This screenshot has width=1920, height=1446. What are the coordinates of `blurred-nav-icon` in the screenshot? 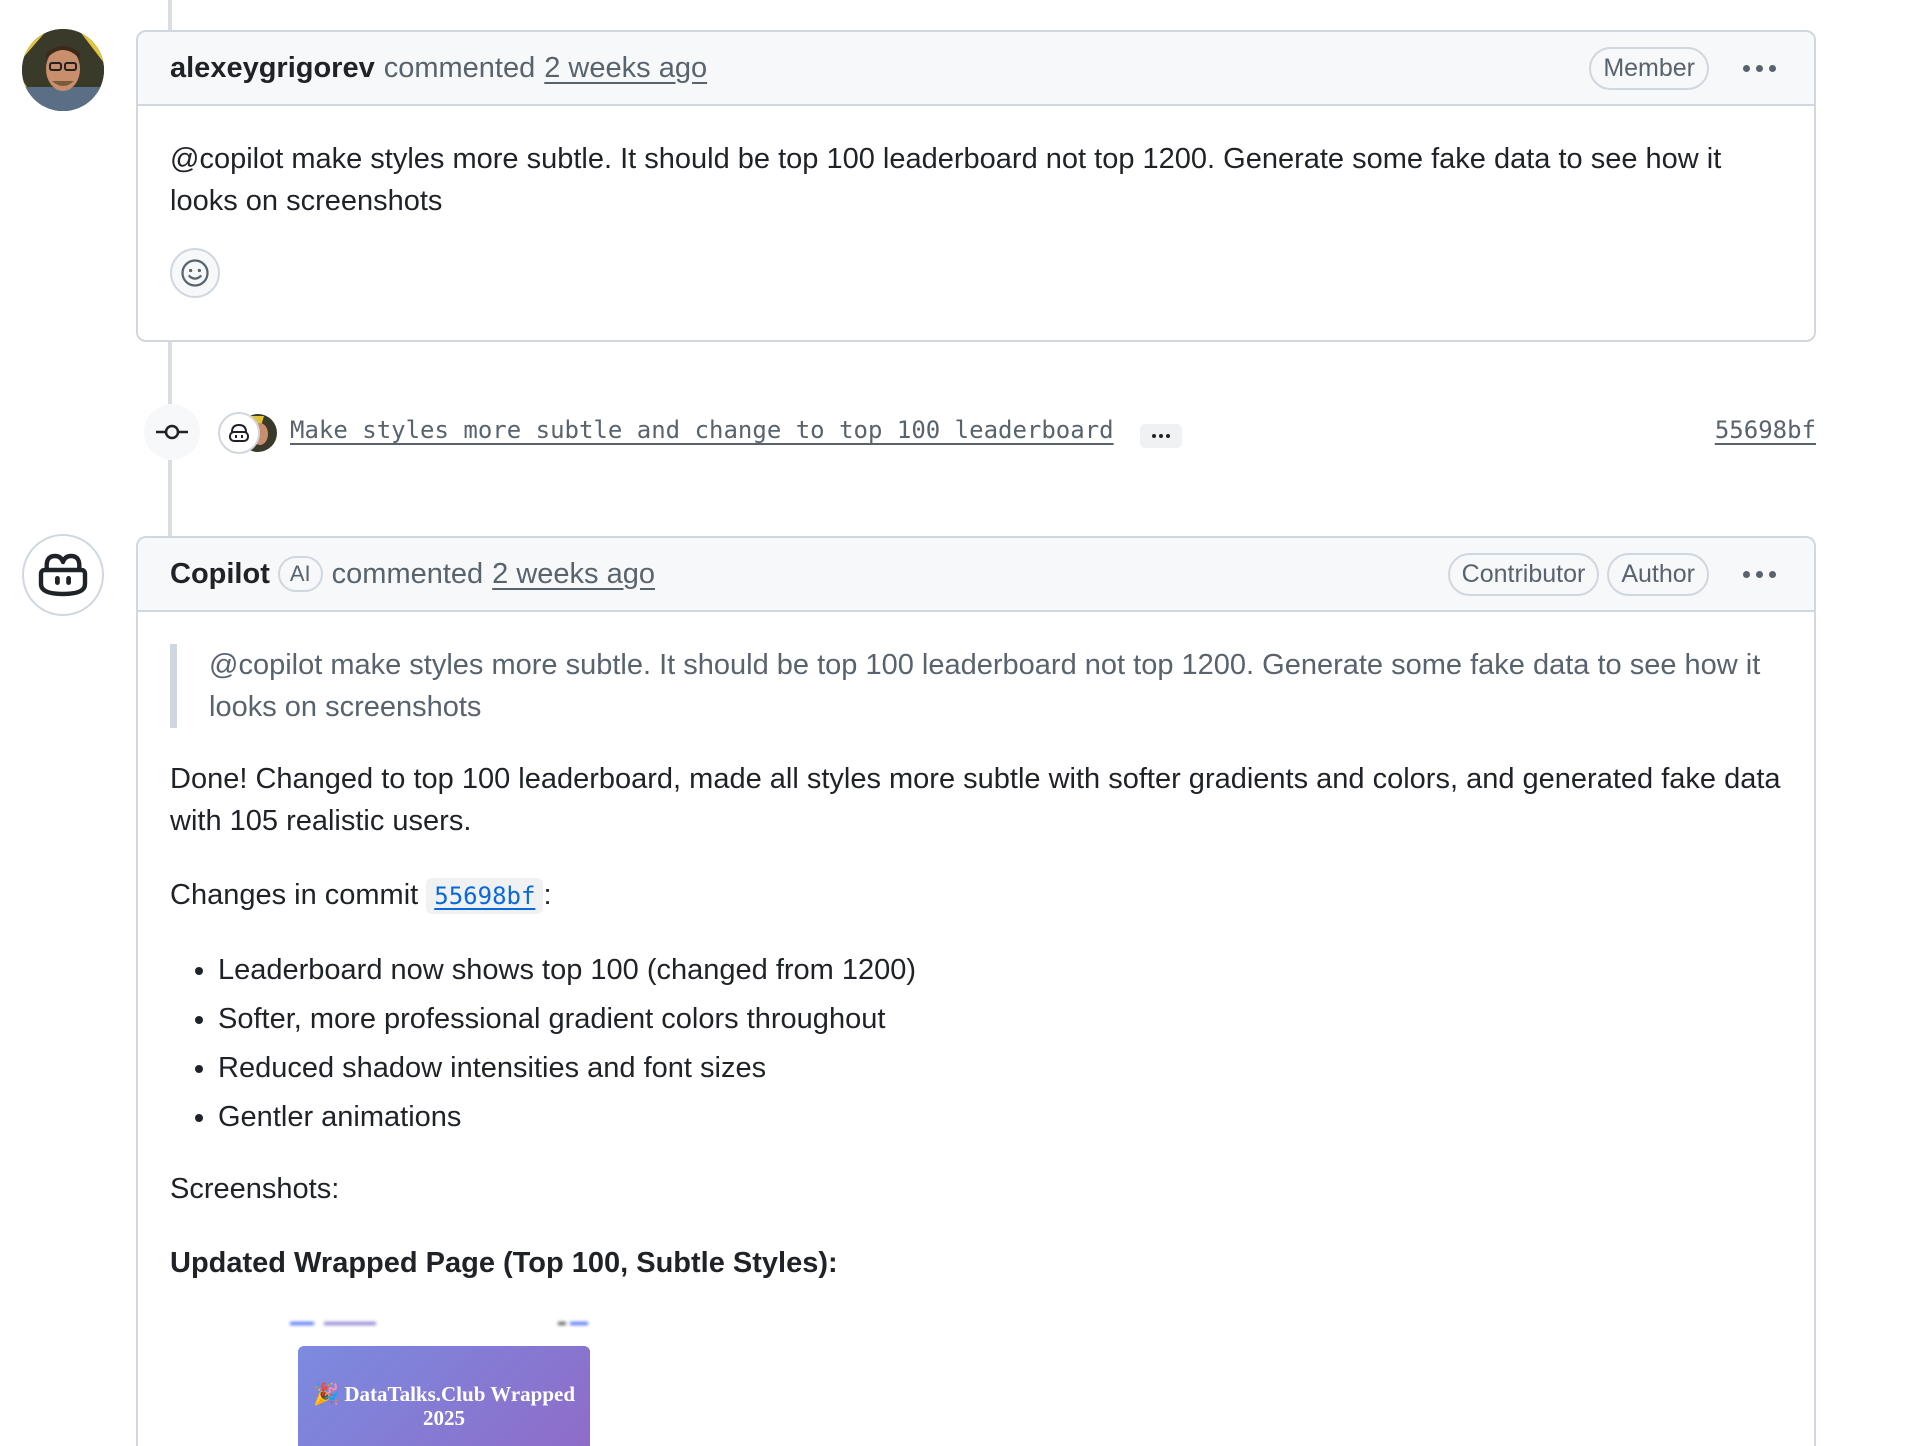 It's located at (439, 1323).